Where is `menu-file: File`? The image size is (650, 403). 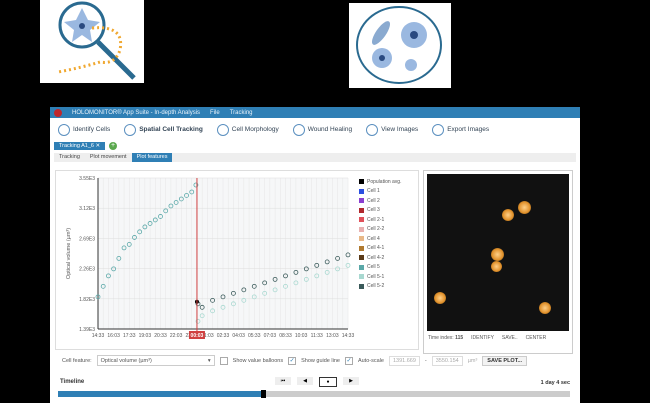 menu-file: File is located at coordinates (215, 113).